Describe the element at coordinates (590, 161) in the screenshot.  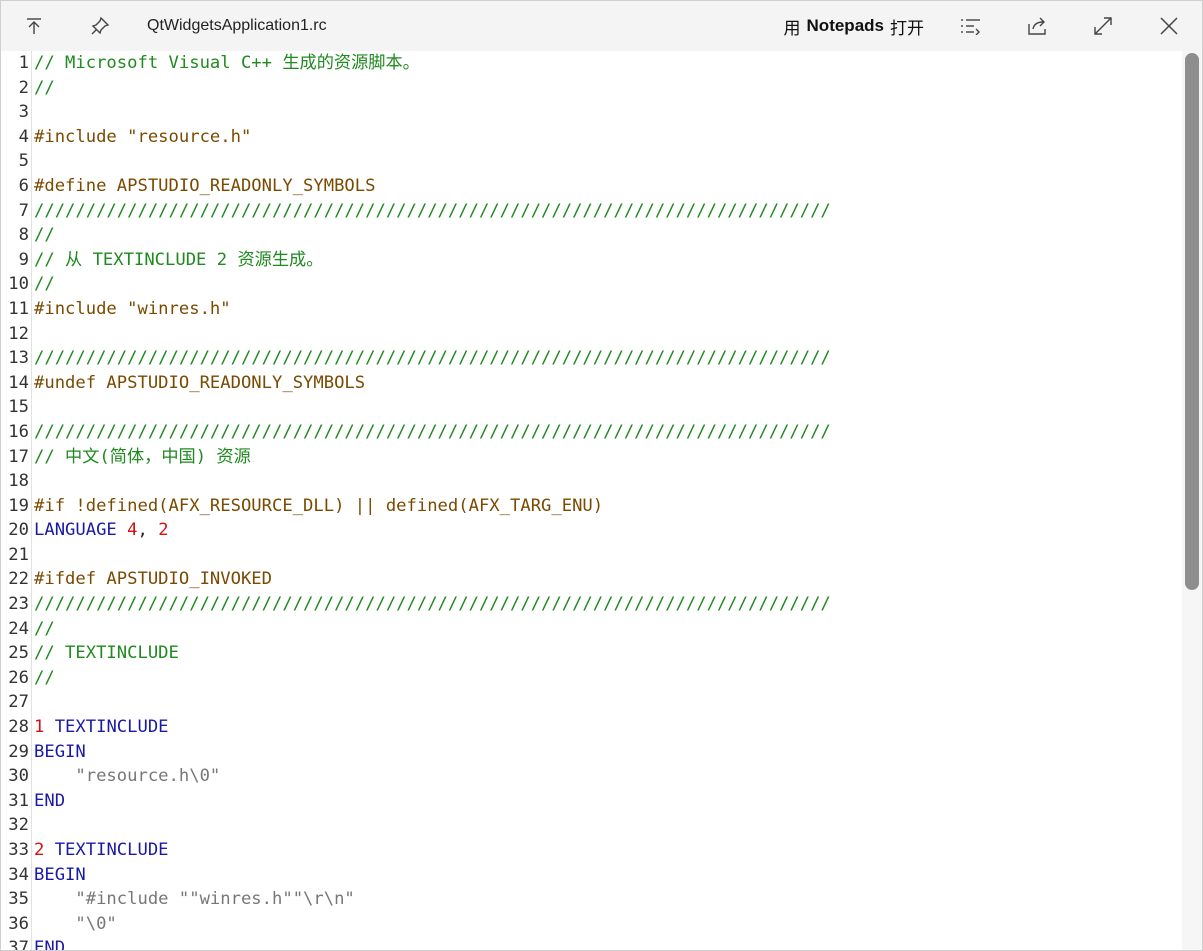
I see `code-line: 5` at that location.